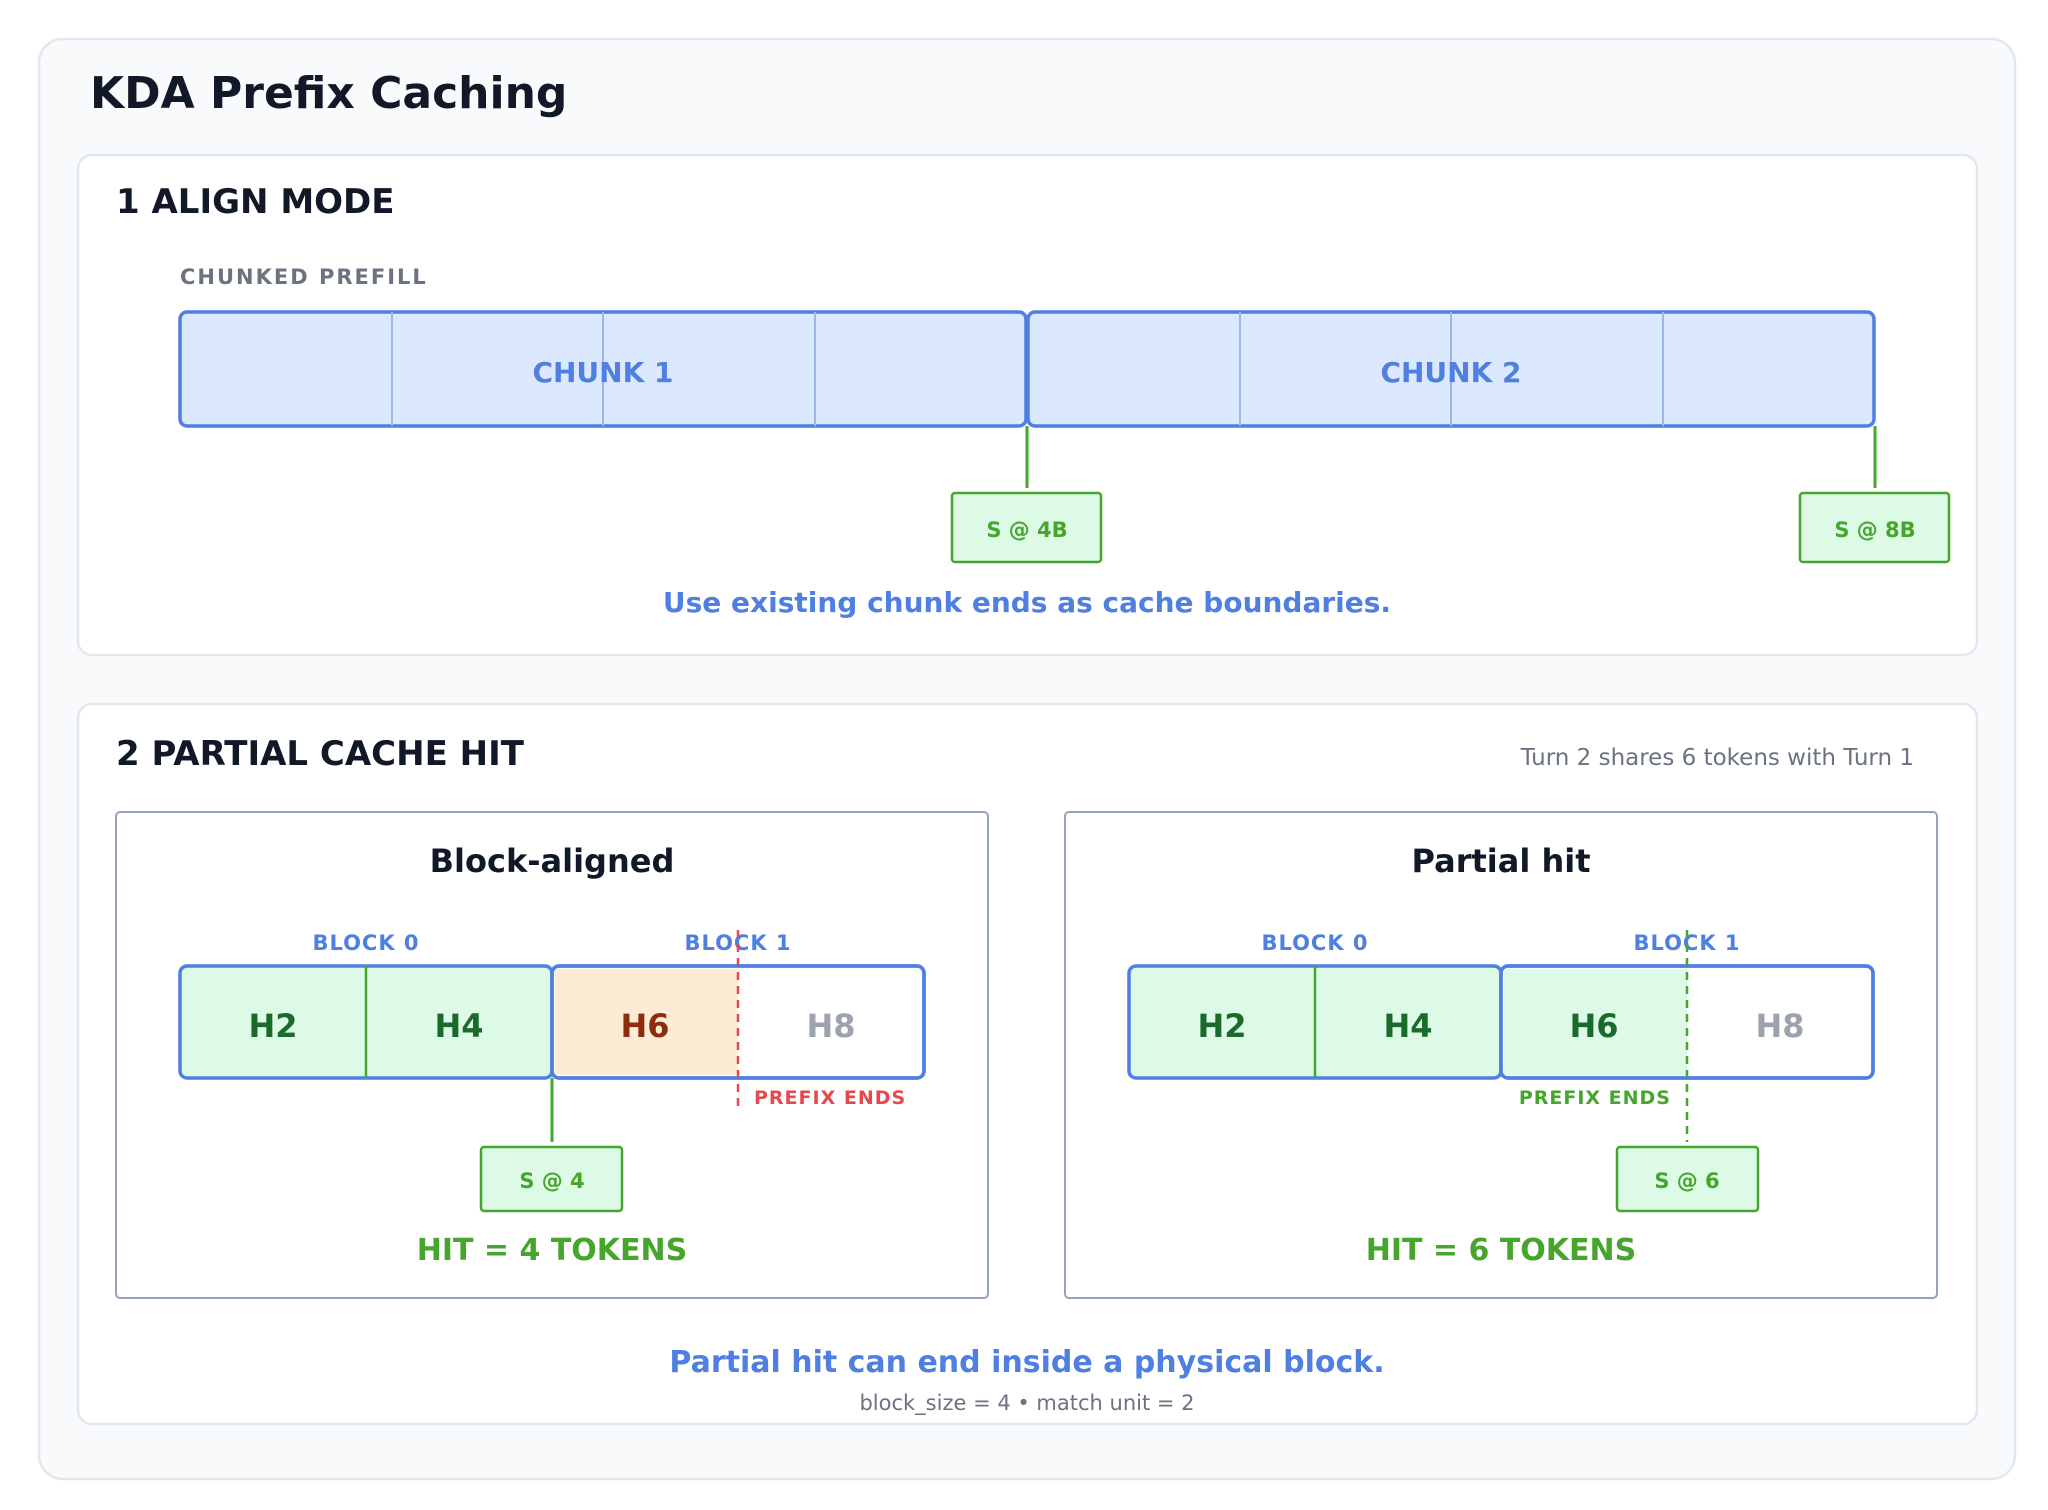  I want to click on partial-hit-title: Partial hit, so click(1501, 861).